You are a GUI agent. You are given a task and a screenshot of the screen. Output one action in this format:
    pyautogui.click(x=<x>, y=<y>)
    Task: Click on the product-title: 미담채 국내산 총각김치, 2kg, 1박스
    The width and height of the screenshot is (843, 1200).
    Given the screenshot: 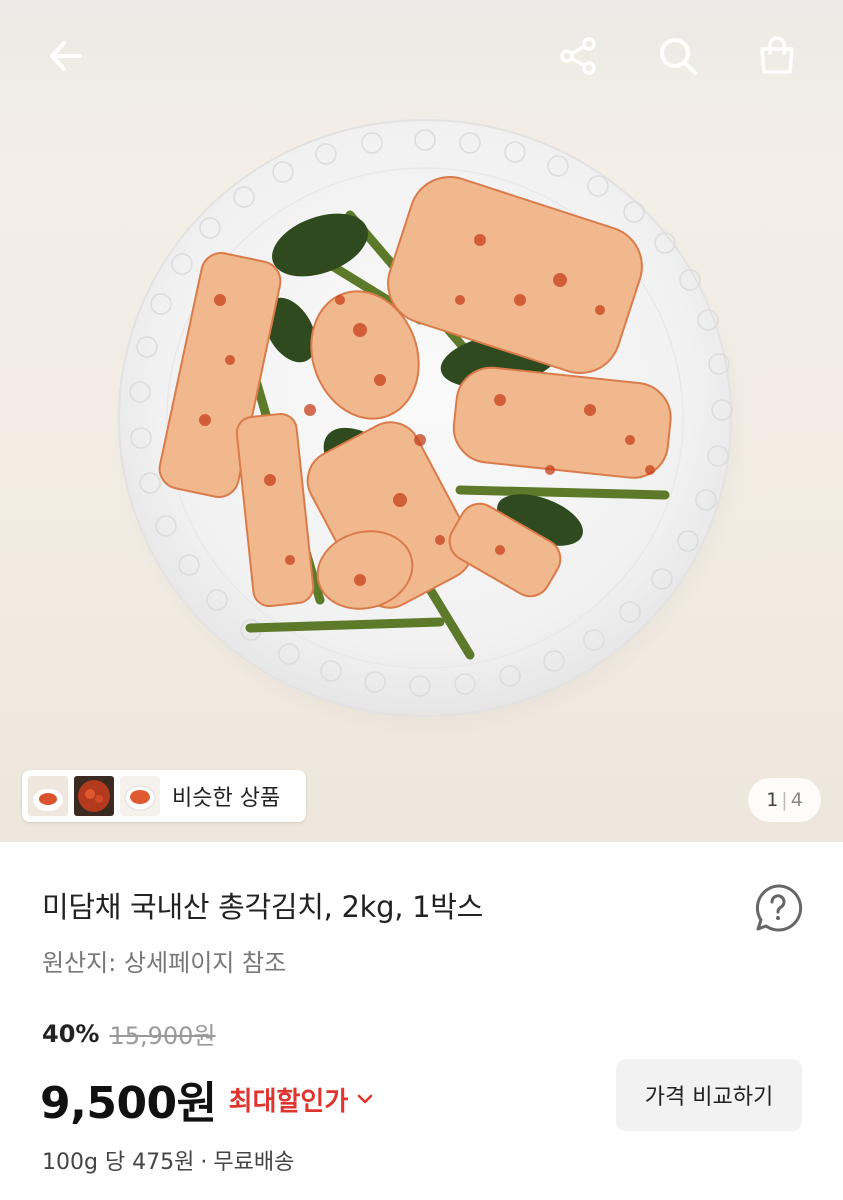 What is the action you would take?
    pyautogui.click(x=262, y=907)
    